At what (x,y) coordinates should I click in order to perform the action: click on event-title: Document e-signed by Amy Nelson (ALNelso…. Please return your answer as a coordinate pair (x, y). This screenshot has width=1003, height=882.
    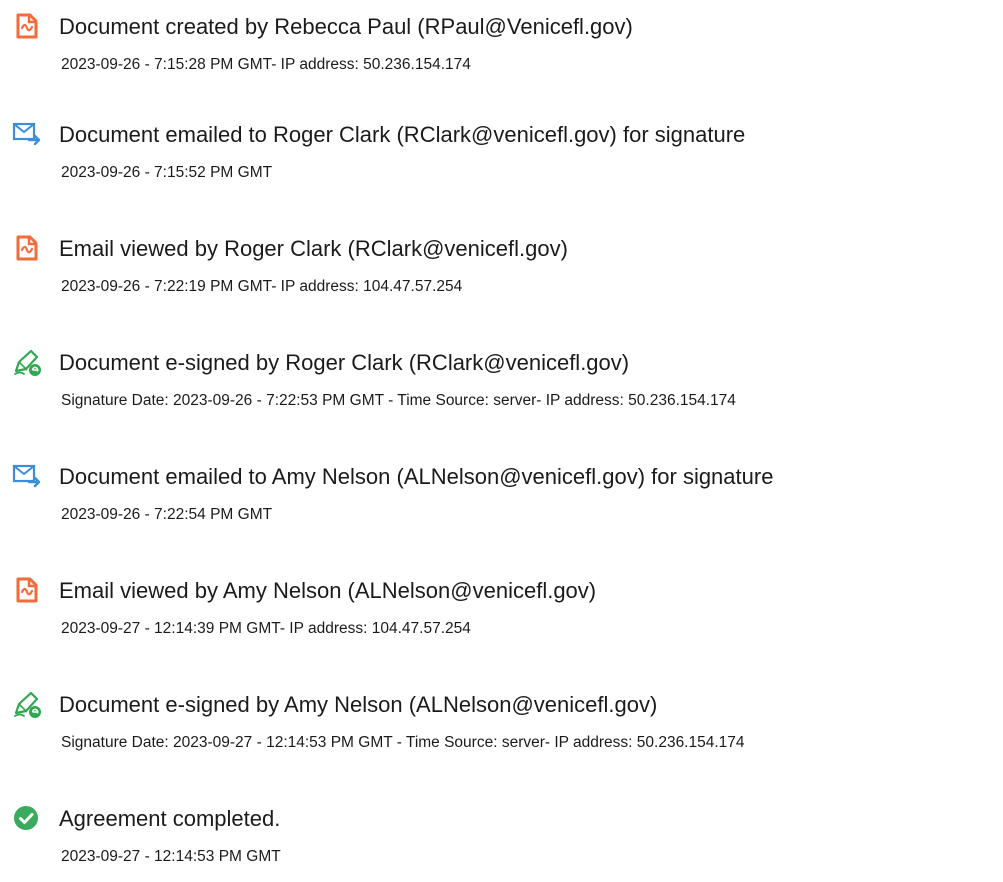
    Looking at the image, I should click on (358, 704).